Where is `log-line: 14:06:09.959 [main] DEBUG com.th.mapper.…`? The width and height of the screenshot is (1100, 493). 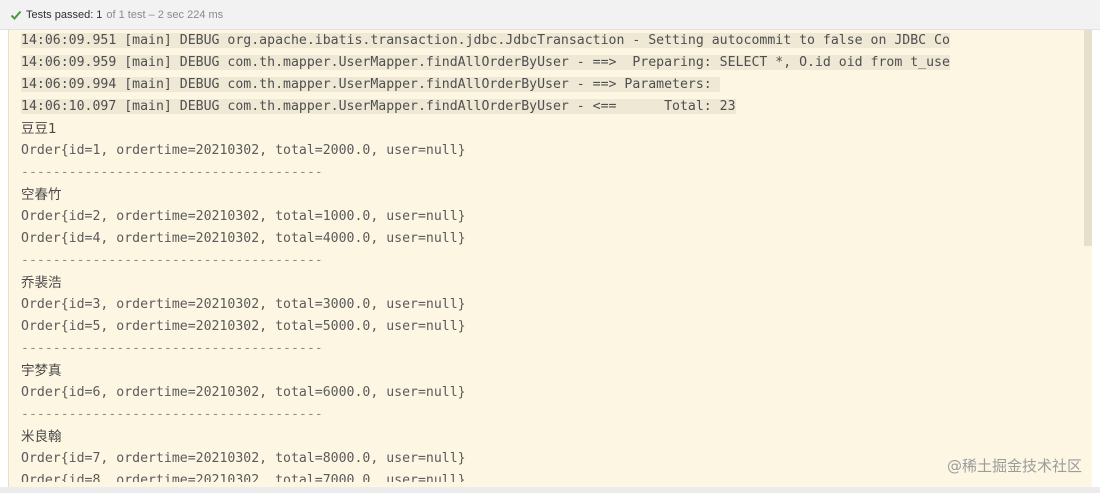
log-line: 14:06:09.959 [main] DEBUG com.th.mapper.… is located at coordinates (485, 62).